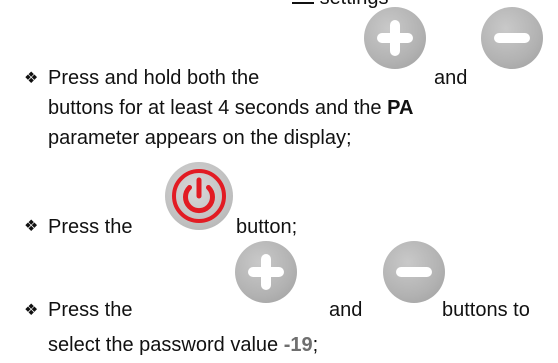 This screenshot has height=363, width=558. I want to click on step1-line3: parameter appears on the display;, so click(200, 138).